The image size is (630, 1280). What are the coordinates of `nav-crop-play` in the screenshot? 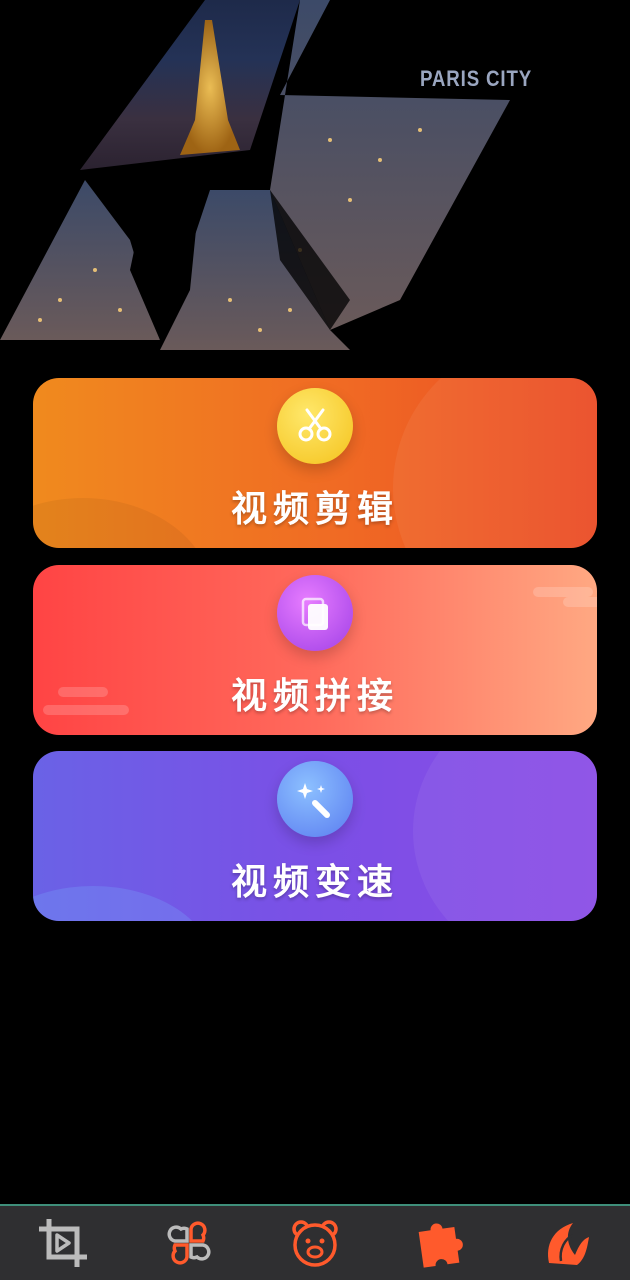 It's located at (63, 1243).